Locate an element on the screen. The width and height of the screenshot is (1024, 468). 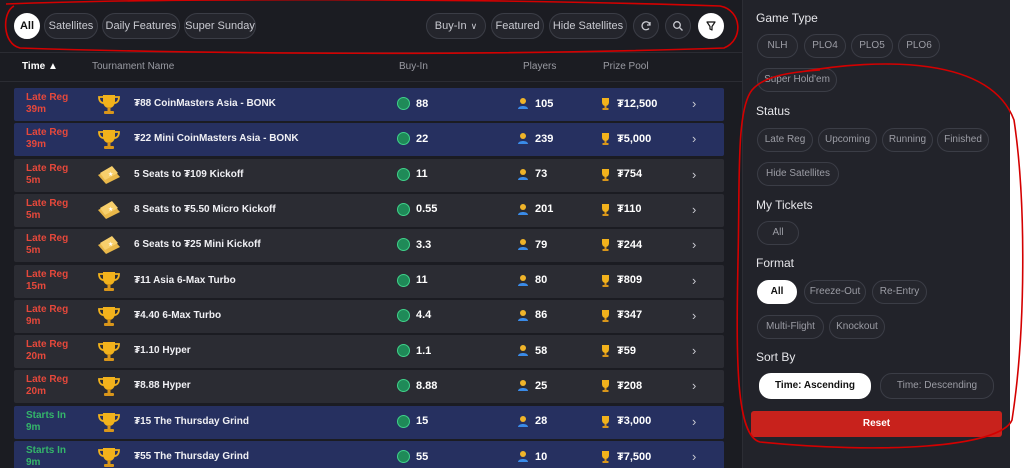
table-row: Late Reg 20m ₮1.10 Hyper 1.1 58 ₮59 › is located at coordinates (369, 352).